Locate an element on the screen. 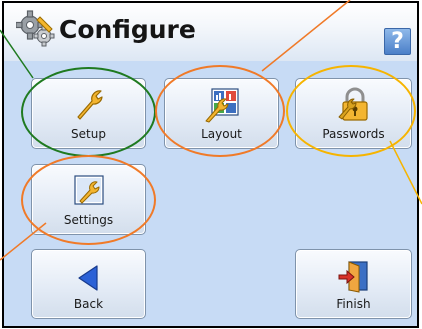 This screenshot has width=422, height=329. setup-button: Setup is located at coordinates (88, 113).